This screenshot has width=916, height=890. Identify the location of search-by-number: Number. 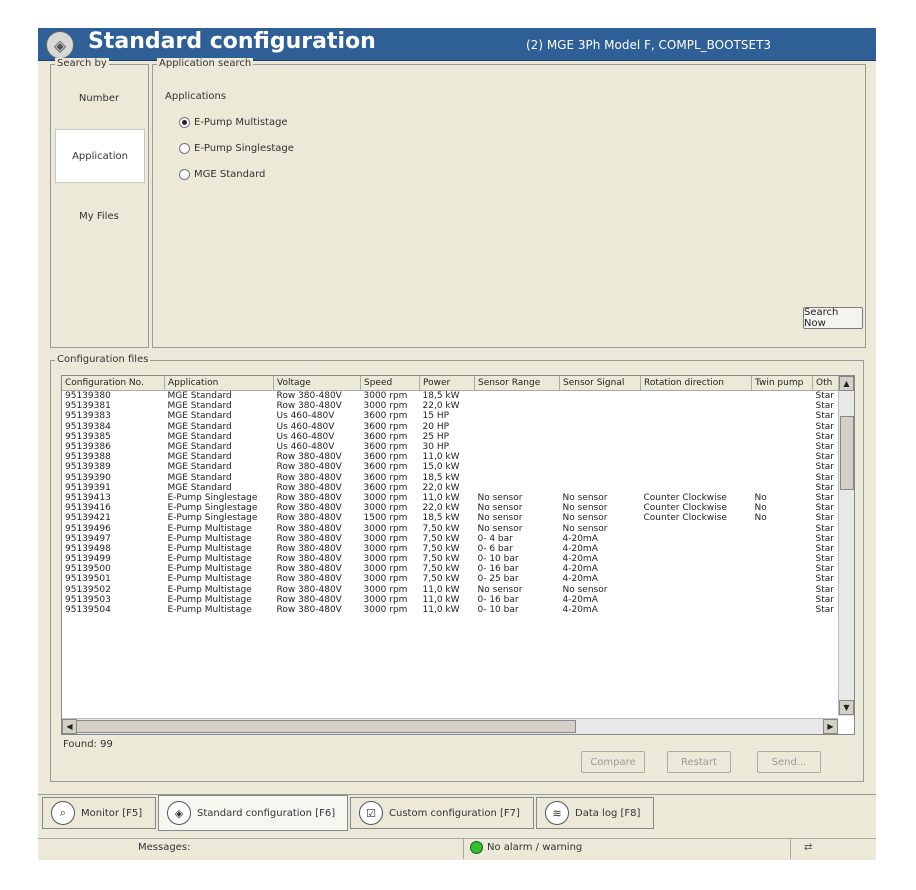
(99, 98).